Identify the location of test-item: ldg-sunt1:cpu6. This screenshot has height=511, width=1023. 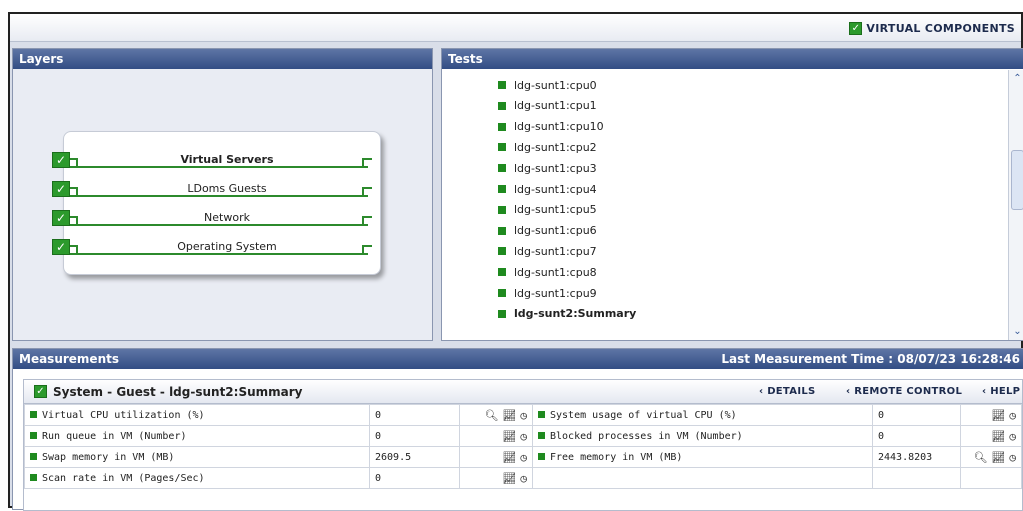
(547, 231).